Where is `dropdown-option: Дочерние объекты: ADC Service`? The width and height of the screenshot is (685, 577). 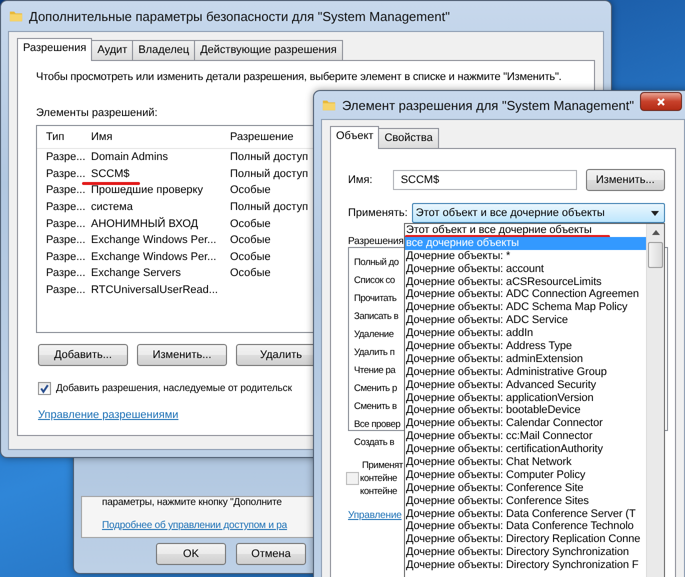 dropdown-option: Дочерние объекты: ADC Service is located at coordinates (525, 321).